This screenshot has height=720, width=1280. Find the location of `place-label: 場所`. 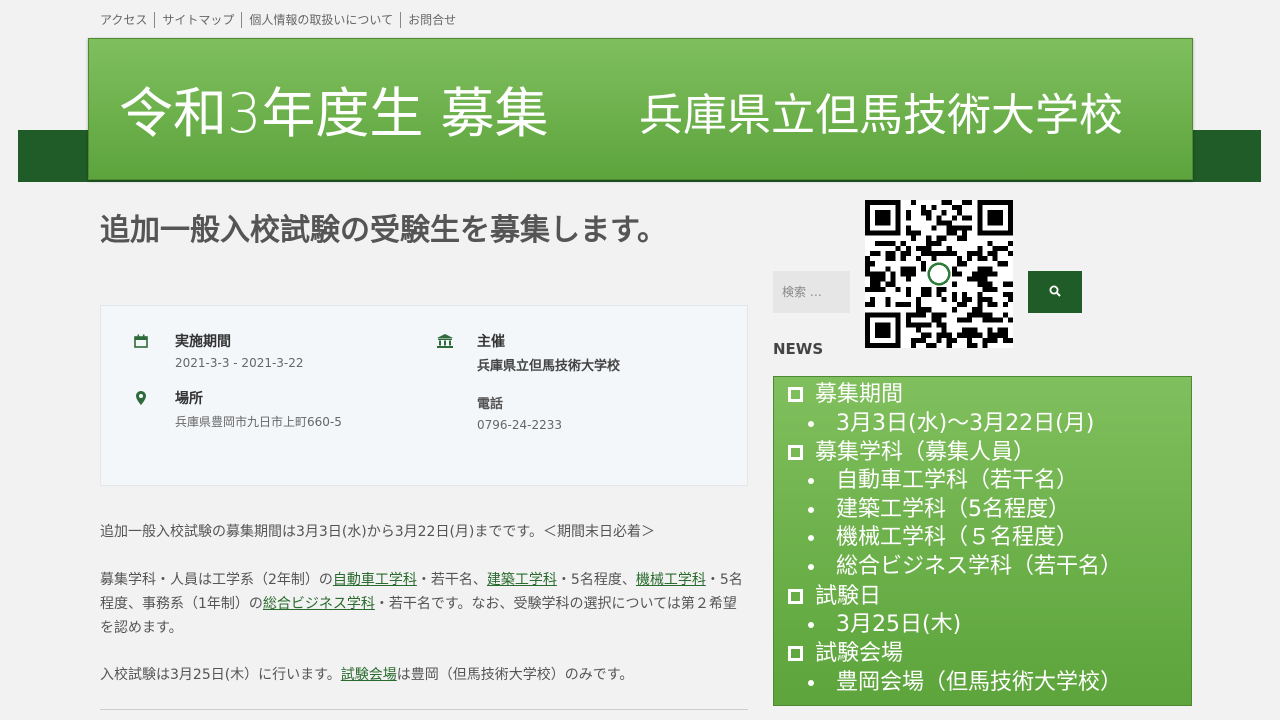

place-label: 場所 is located at coordinates (189, 399).